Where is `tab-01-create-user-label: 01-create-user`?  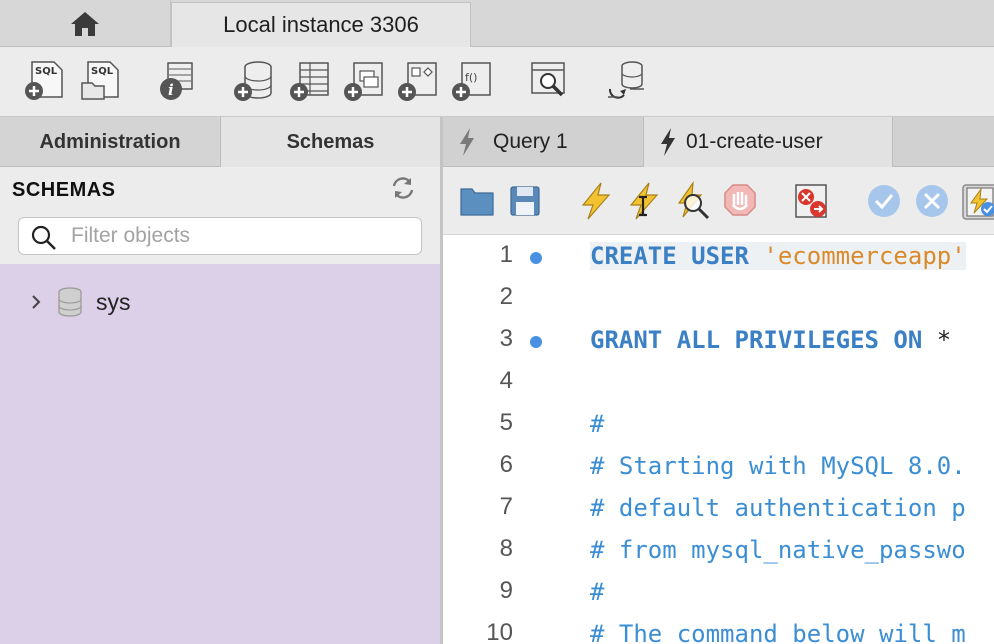 tab-01-create-user-label: 01-create-user is located at coordinates (754, 141).